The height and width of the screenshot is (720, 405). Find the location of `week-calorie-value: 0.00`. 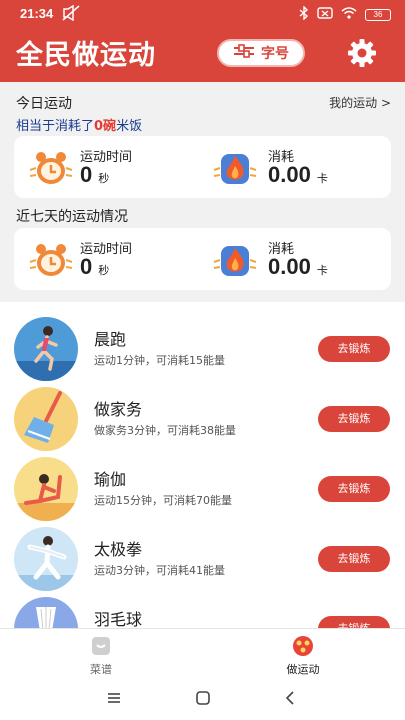

week-calorie-value: 0.00 is located at coordinates (289, 266).